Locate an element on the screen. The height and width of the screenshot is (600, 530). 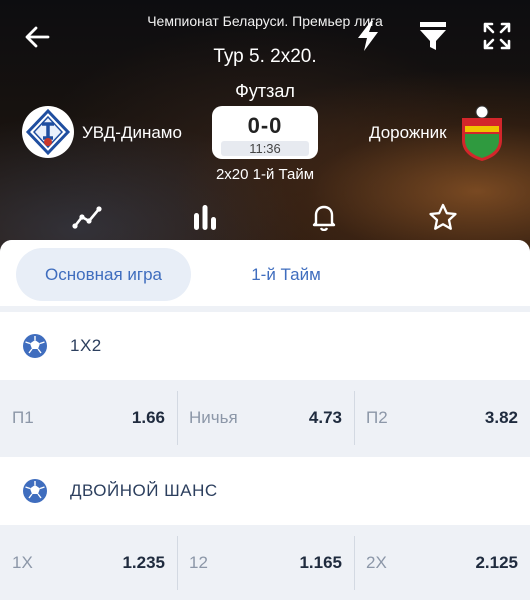
filter-icon is located at coordinates (433, 36).